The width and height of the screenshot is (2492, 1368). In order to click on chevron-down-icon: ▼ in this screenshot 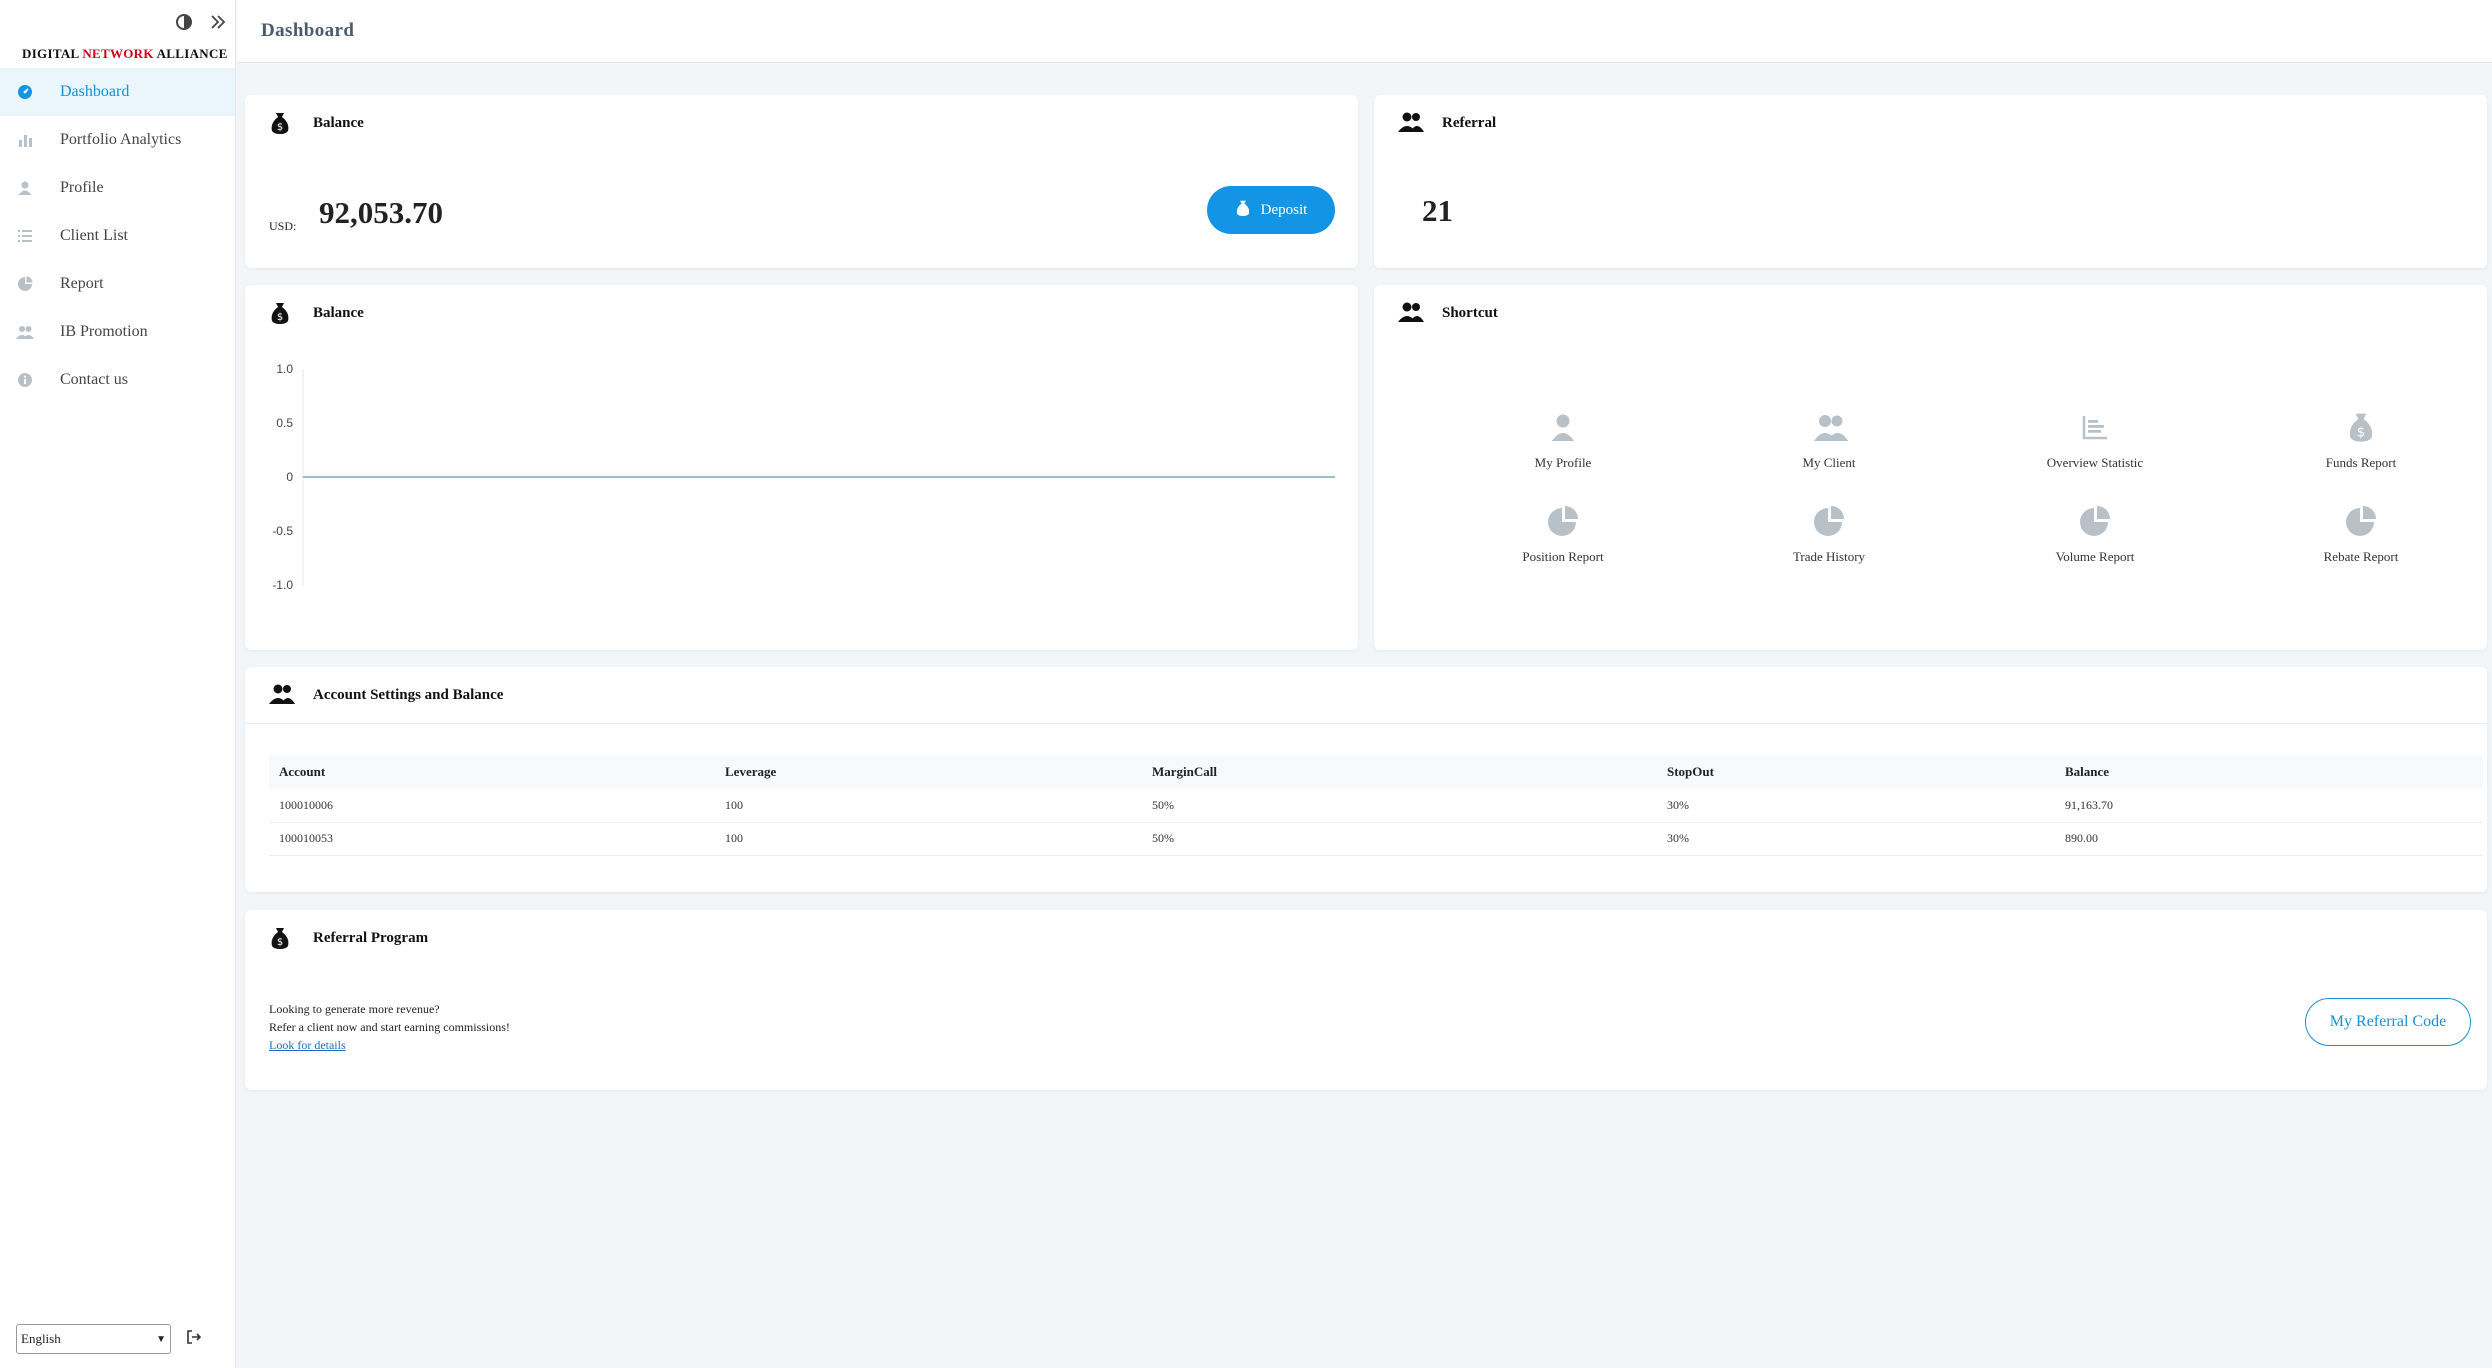, I will do `click(161, 1339)`.